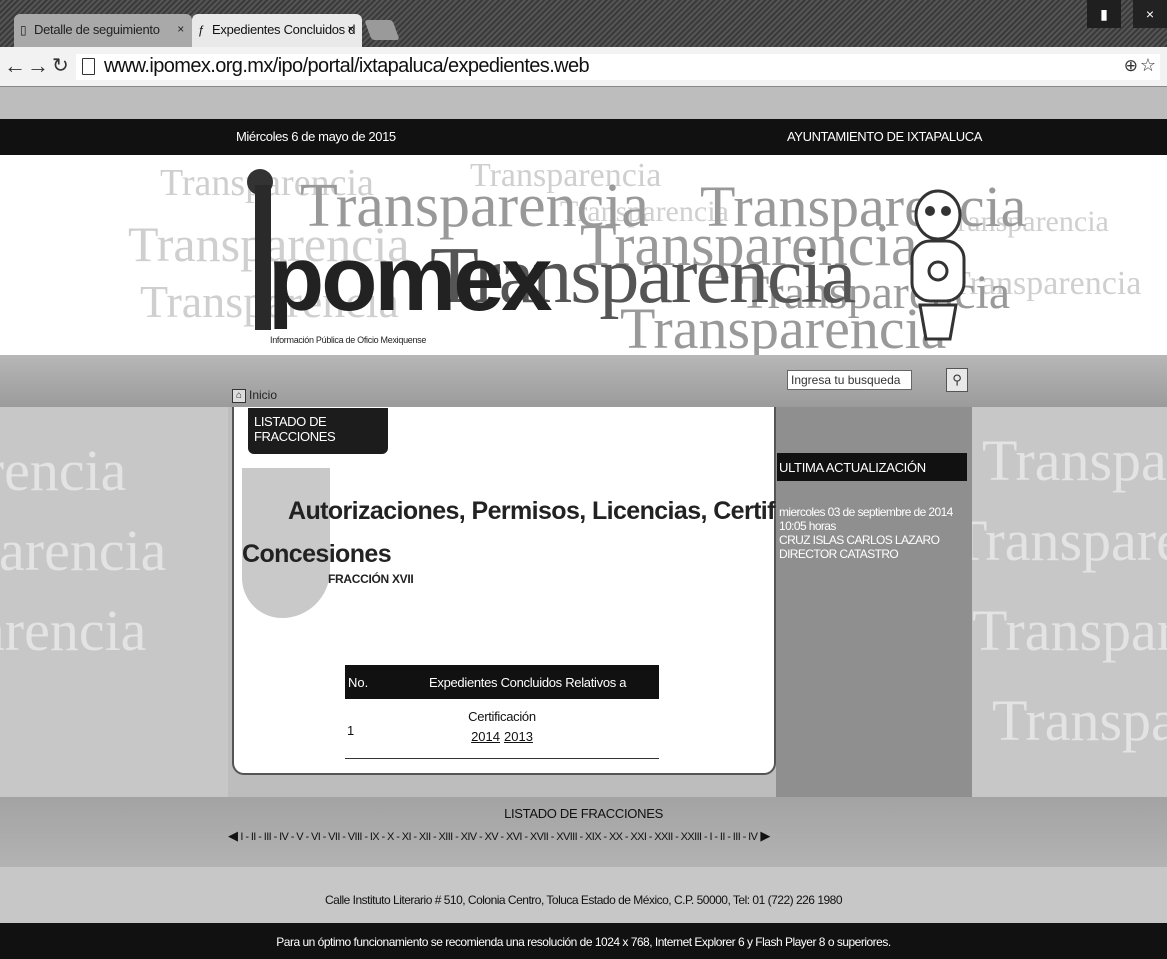 This screenshot has width=1167, height=959. What do you see at coordinates (485, 736) in the screenshot?
I see `year-link-2014: 2014` at bounding box center [485, 736].